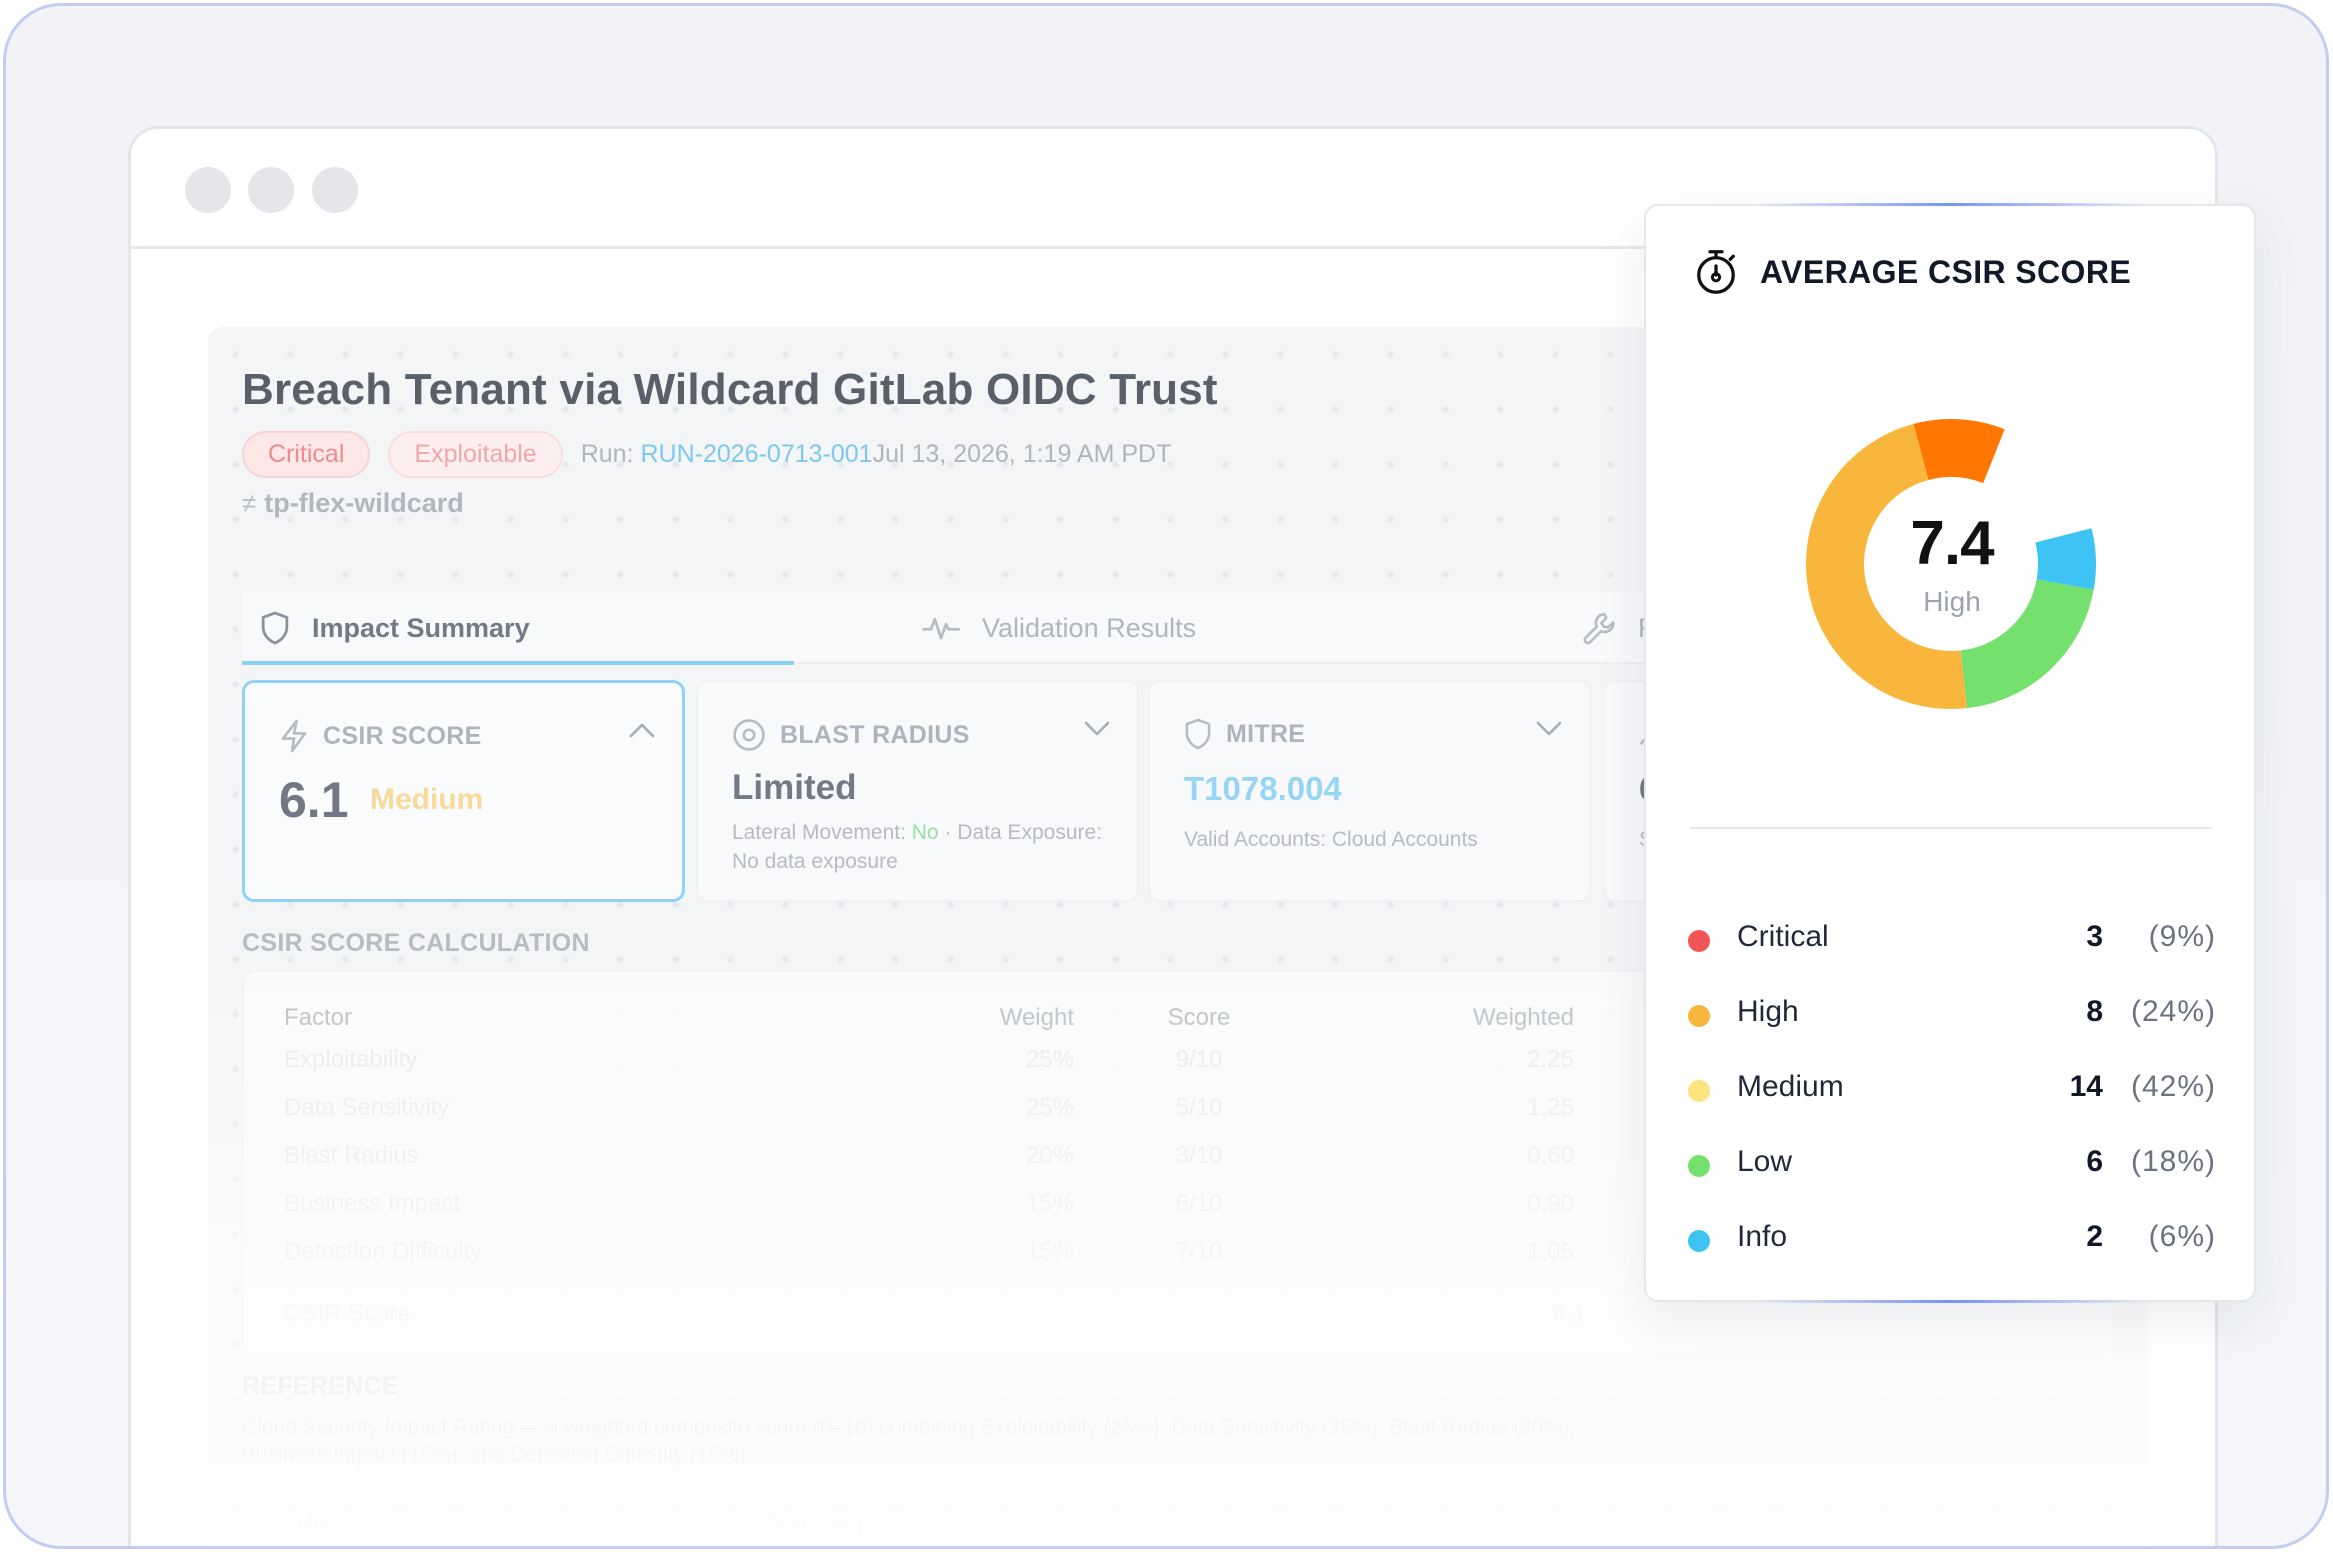  What do you see at coordinates (1952, 601) in the screenshot?
I see `average-score-rating: High` at bounding box center [1952, 601].